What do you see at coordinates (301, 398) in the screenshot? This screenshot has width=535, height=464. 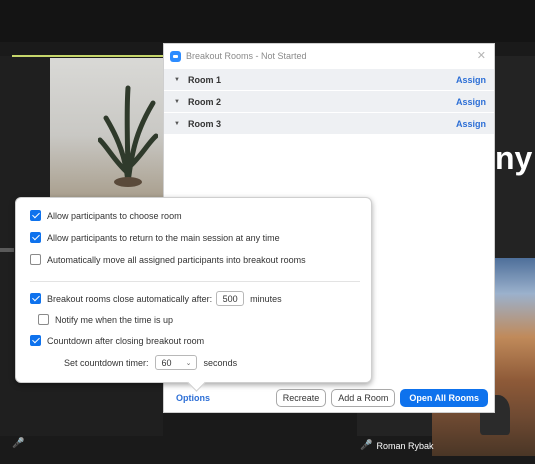 I see `recreate-button: Recreate` at bounding box center [301, 398].